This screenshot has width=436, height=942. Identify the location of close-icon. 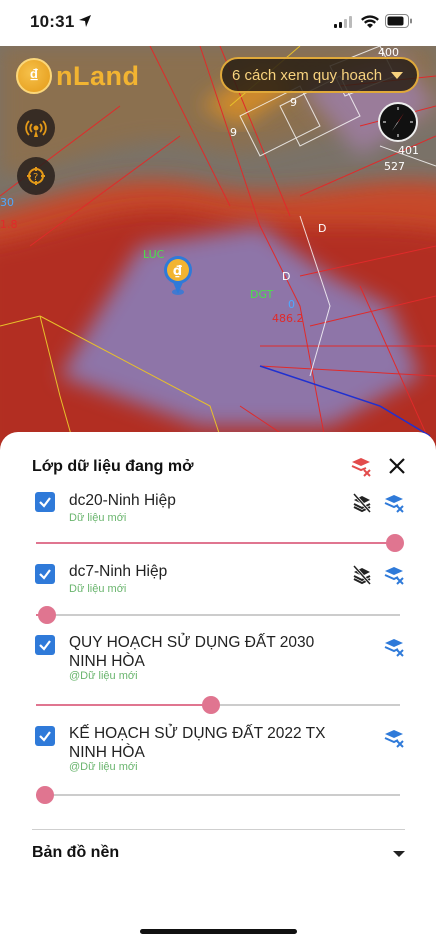
(397, 466).